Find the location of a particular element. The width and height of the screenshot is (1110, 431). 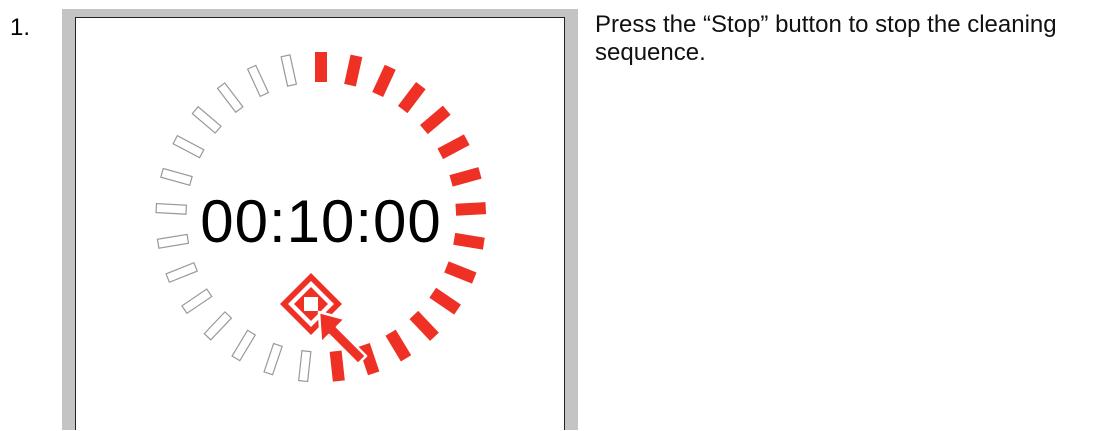

timer-display: 00:10:00 is located at coordinates (321, 221).